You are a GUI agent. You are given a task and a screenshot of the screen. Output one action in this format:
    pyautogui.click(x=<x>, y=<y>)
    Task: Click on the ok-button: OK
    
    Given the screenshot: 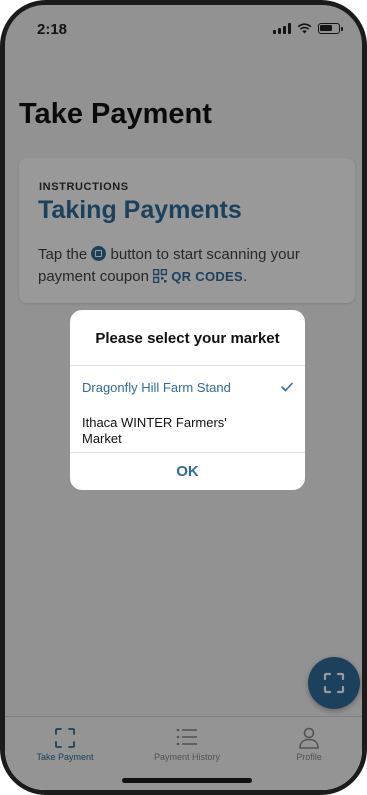 What is the action you would take?
    pyautogui.click(x=187, y=471)
    